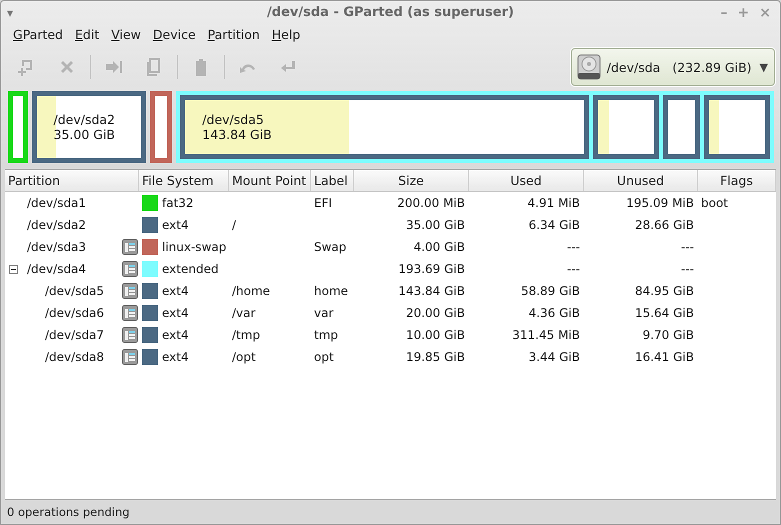 The width and height of the screenshot is (781, 525). I want to click on table-cell: 4.91 MiB, so click(554, 203).